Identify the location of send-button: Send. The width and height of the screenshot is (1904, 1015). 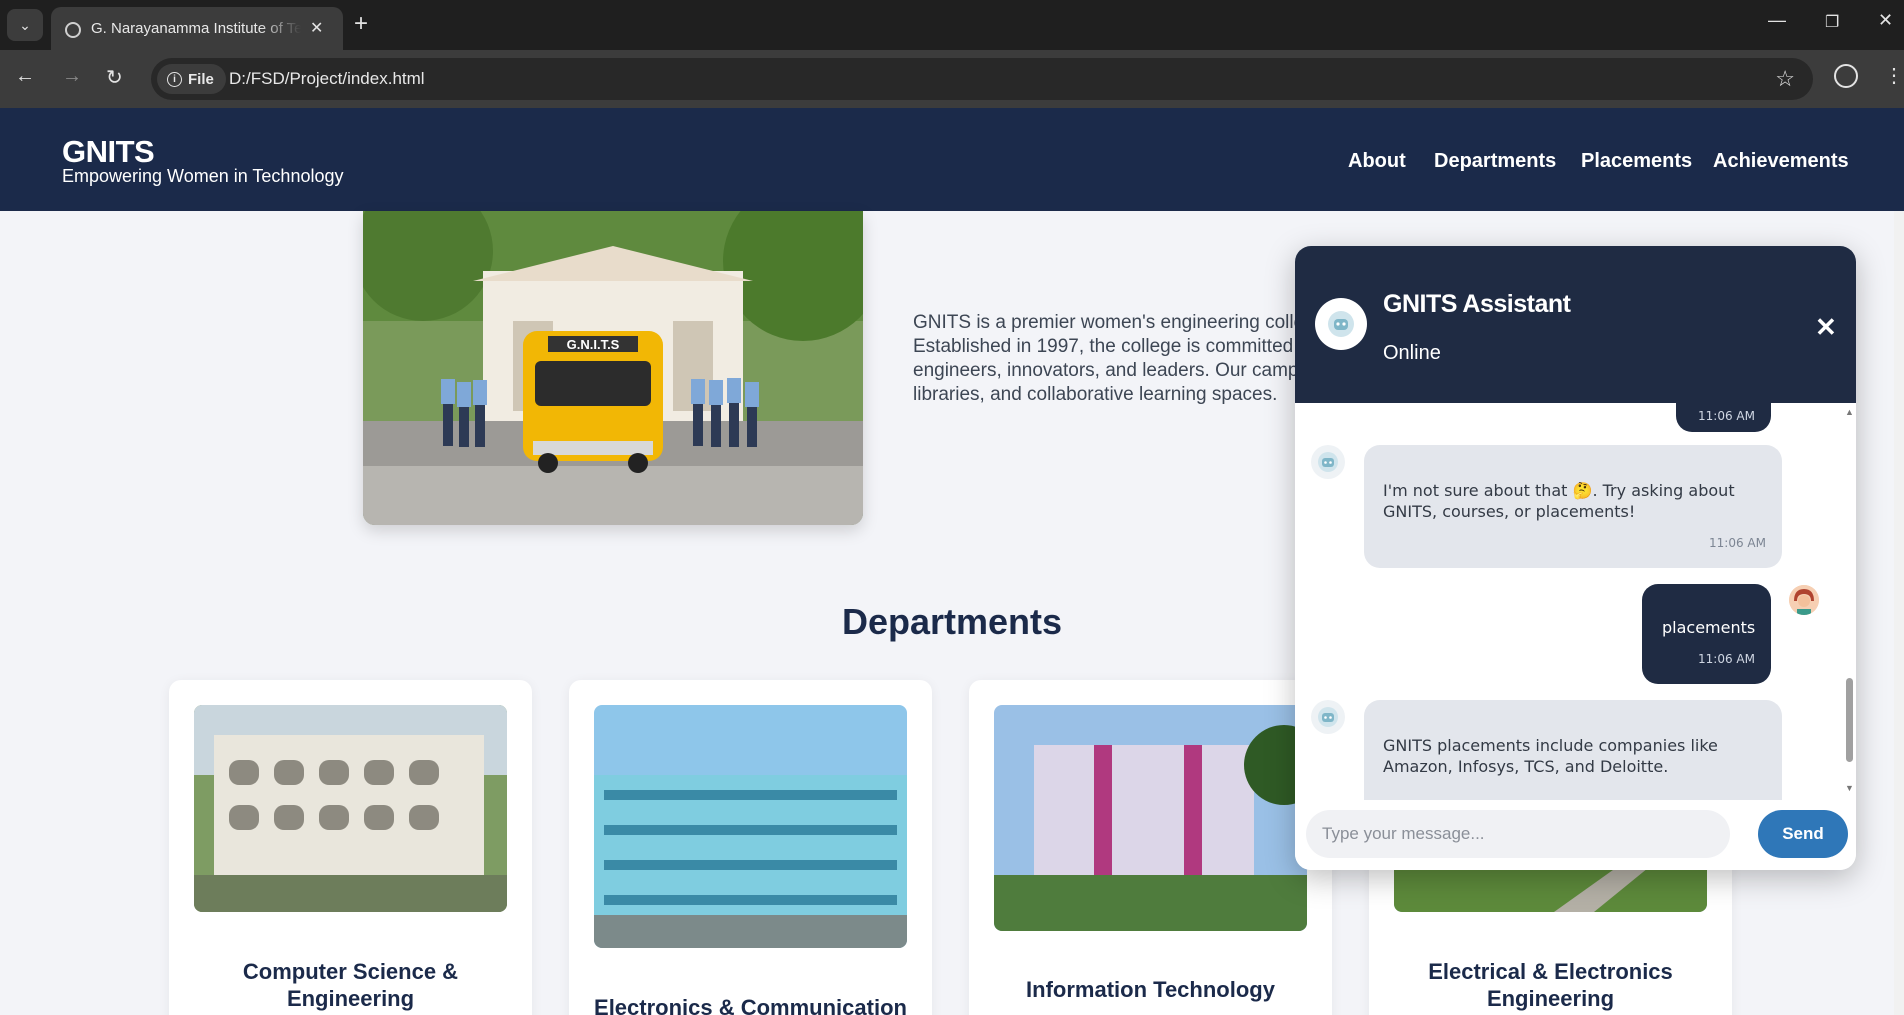
(1803, 834).